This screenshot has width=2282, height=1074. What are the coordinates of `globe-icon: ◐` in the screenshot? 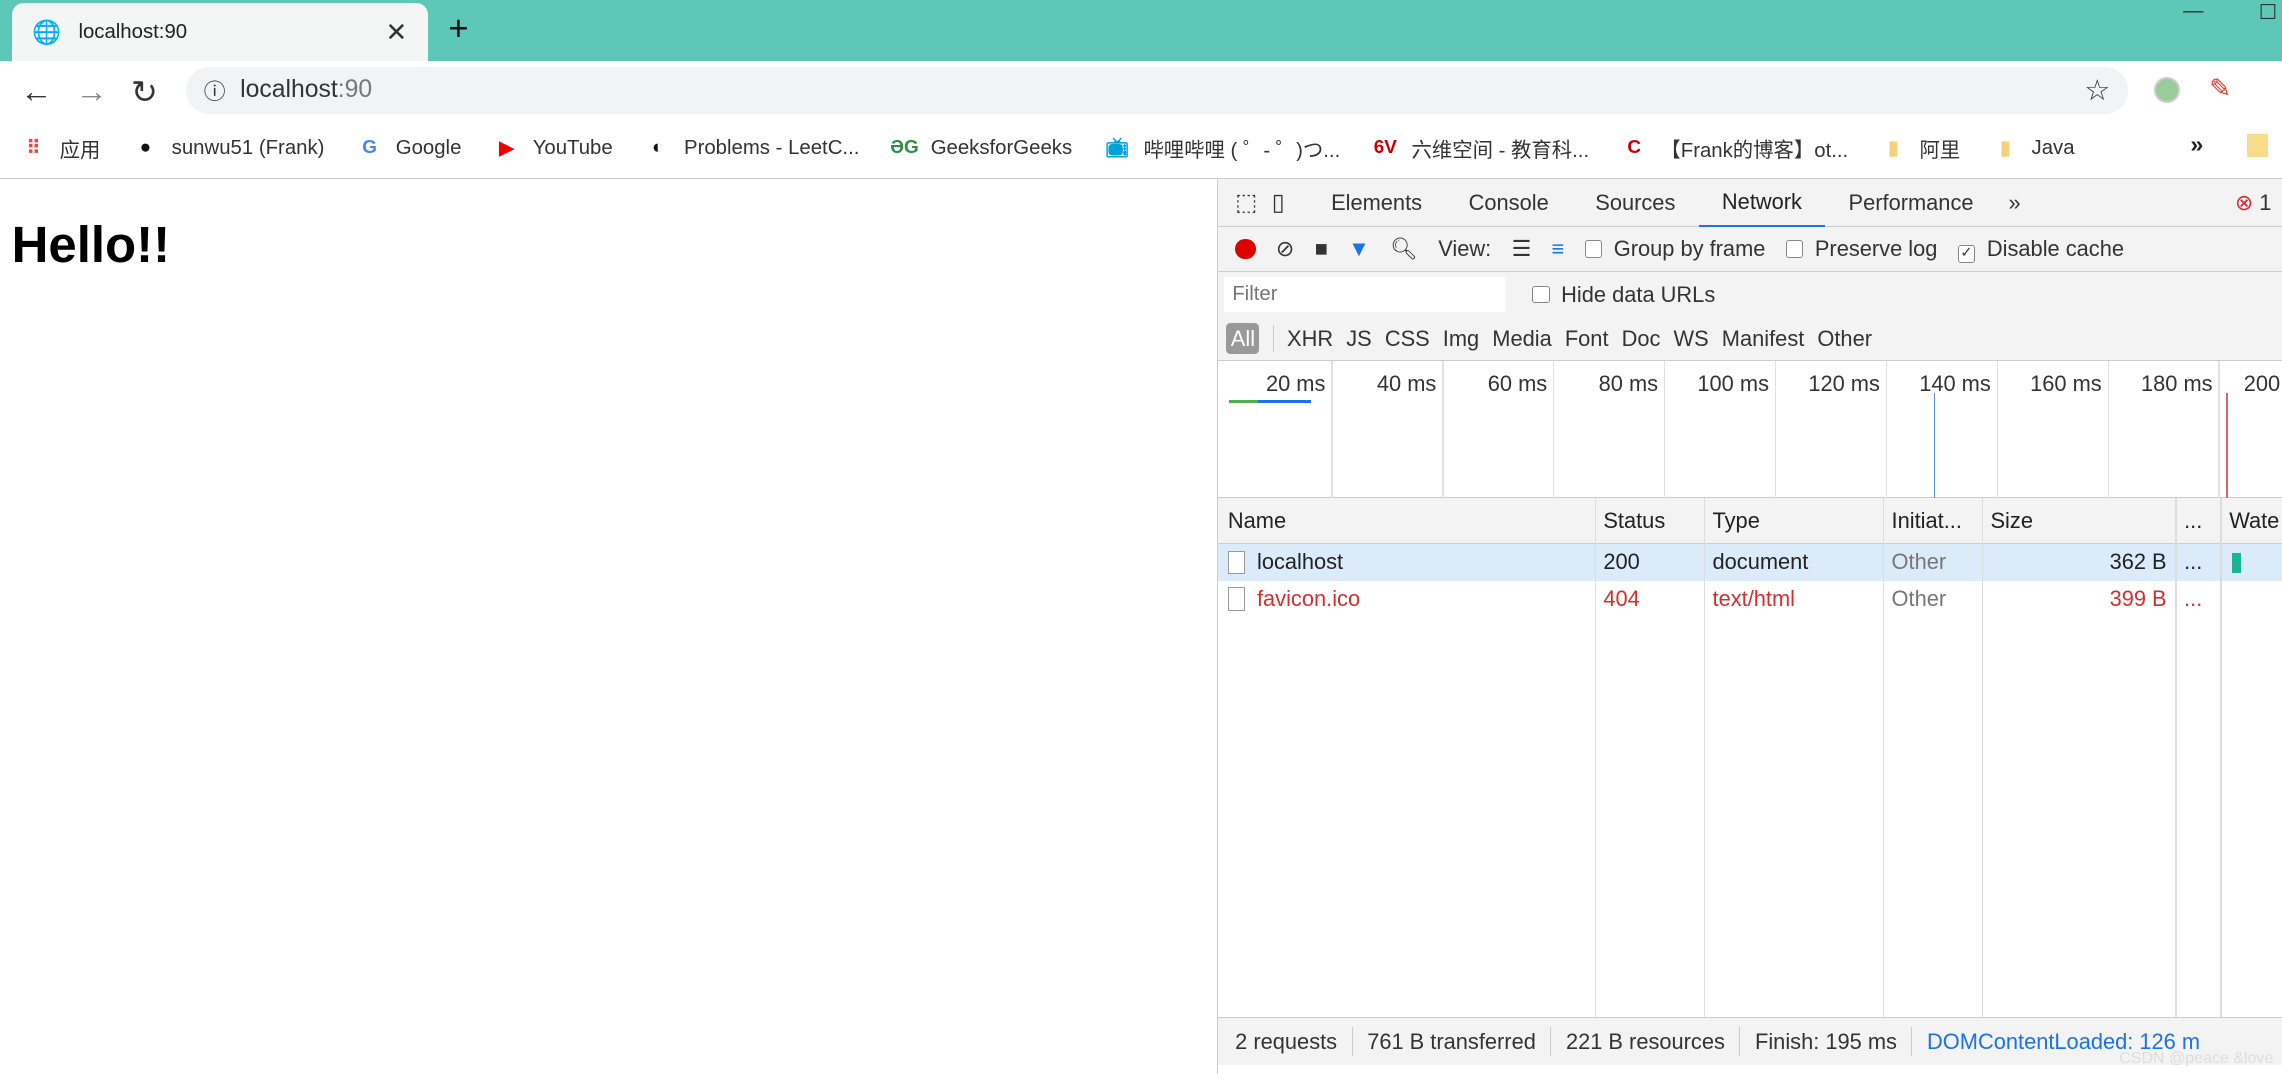 It's located at (658, 148).